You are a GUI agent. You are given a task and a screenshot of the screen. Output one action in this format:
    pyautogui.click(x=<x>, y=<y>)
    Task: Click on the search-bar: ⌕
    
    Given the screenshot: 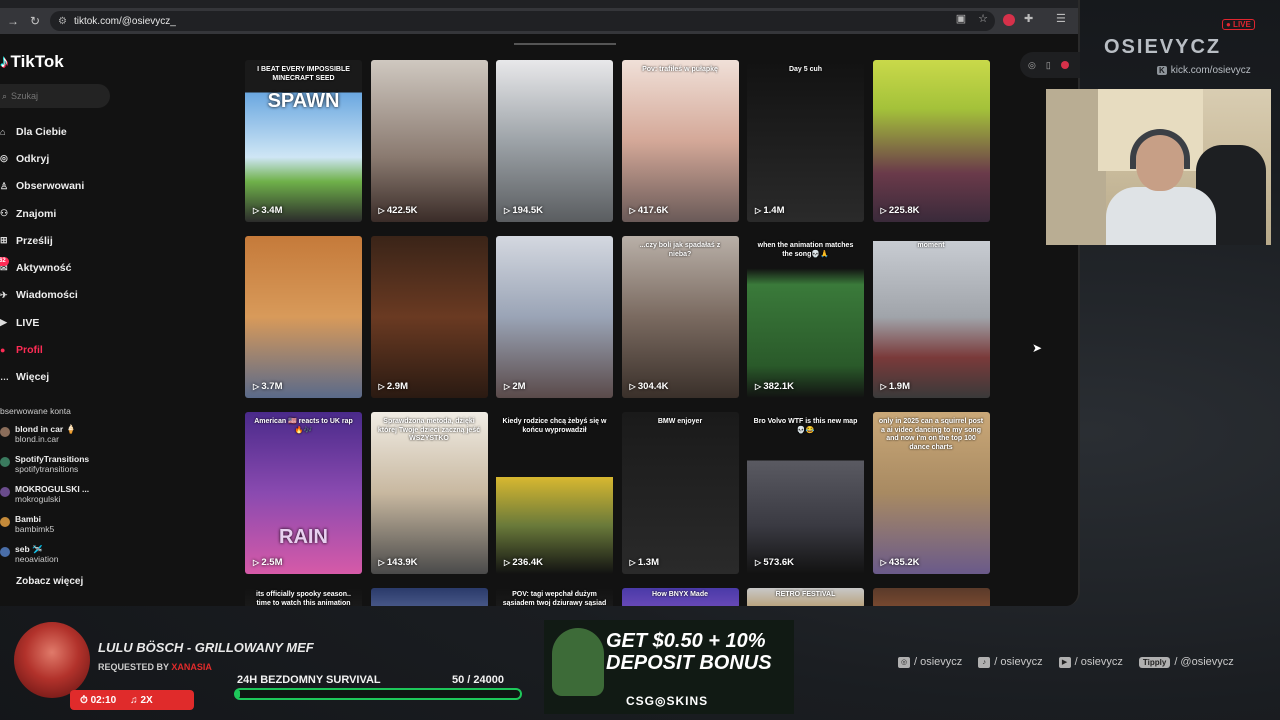 What is the action you would take?
    pyautogui.click(x=55, y=96)
    